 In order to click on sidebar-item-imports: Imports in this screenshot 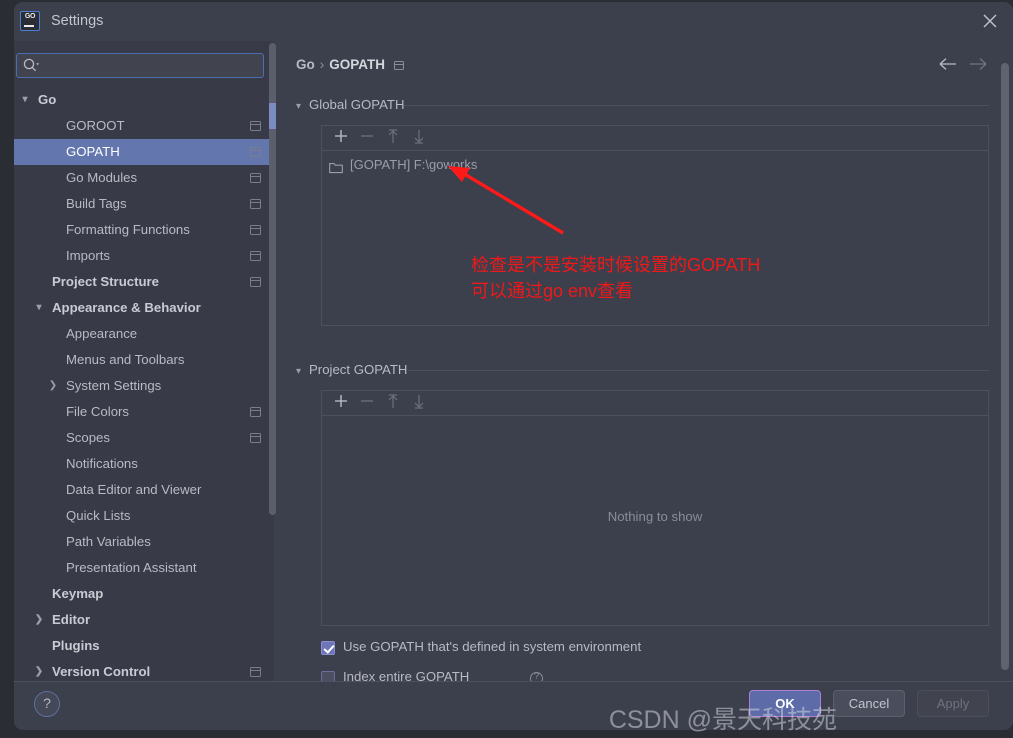, I will do `click(144, 256)`.